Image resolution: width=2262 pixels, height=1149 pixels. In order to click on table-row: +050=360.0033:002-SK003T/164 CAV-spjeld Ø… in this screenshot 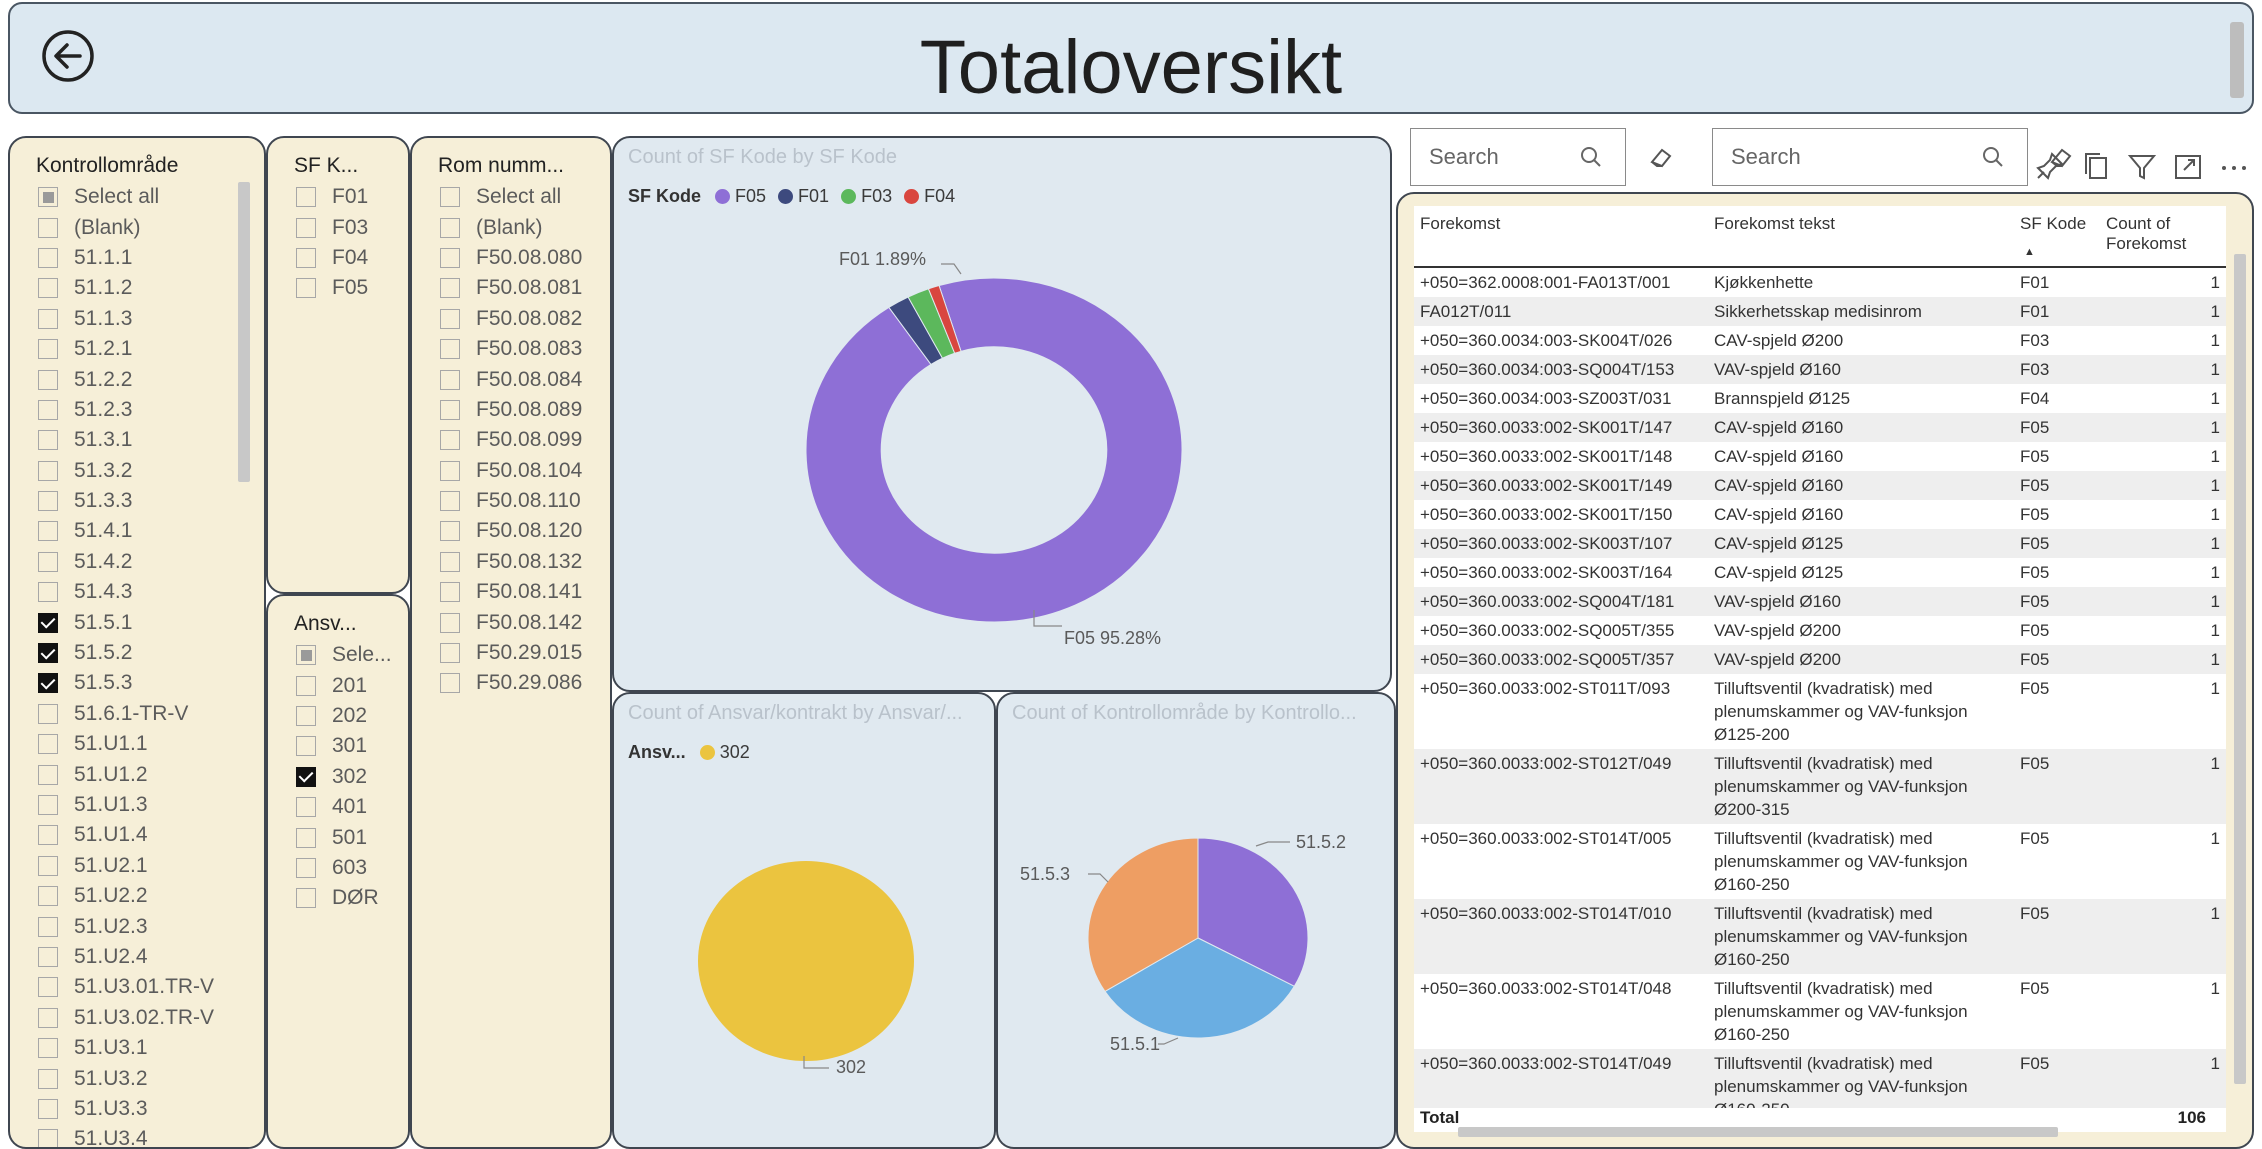, I will do `click(1820, 572)`.